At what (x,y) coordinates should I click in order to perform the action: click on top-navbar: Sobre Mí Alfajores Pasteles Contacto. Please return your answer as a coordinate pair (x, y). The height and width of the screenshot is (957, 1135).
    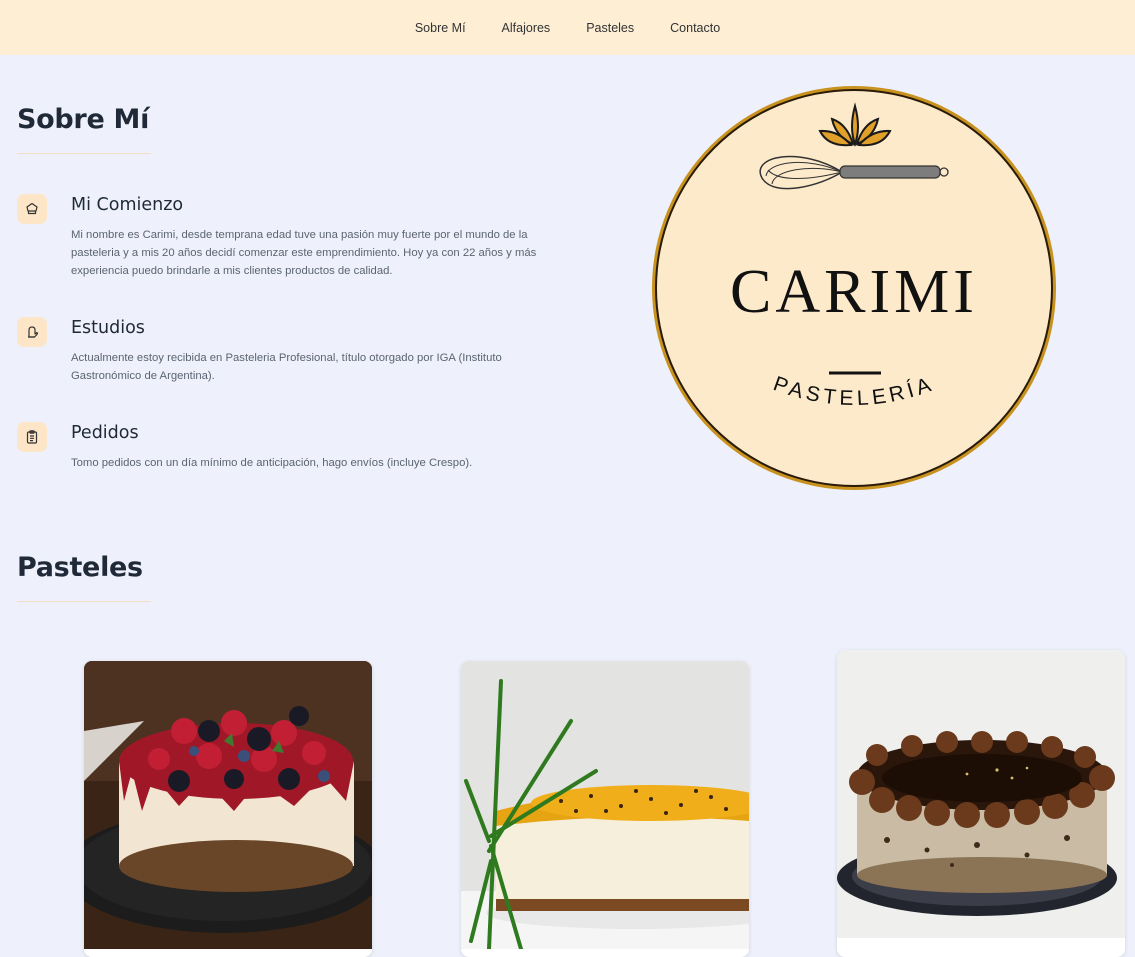
    Looking at the image, I should click on (567, 27).